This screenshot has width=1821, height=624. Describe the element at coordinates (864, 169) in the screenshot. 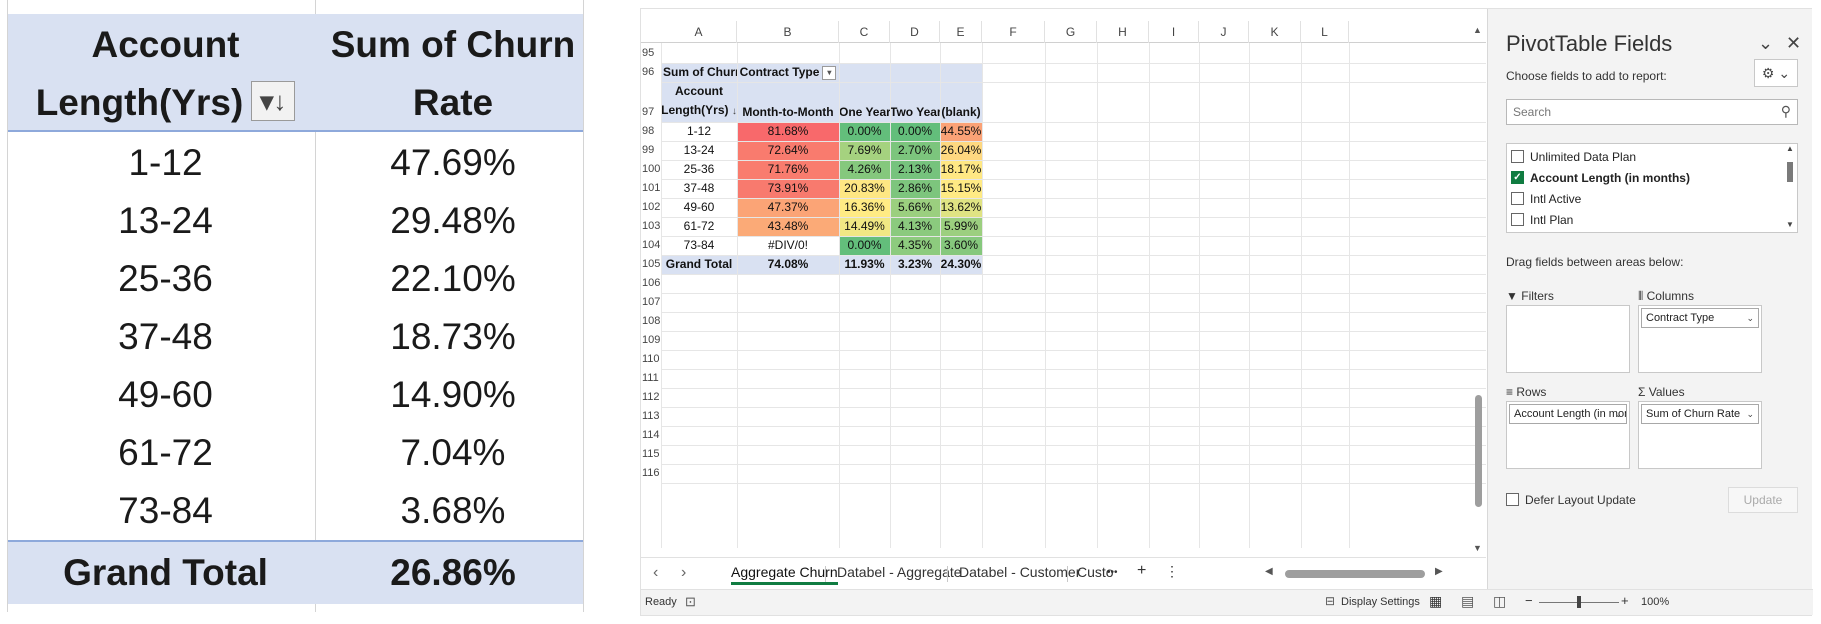

I see `pivot-value-cell: 4.26%` at that location.